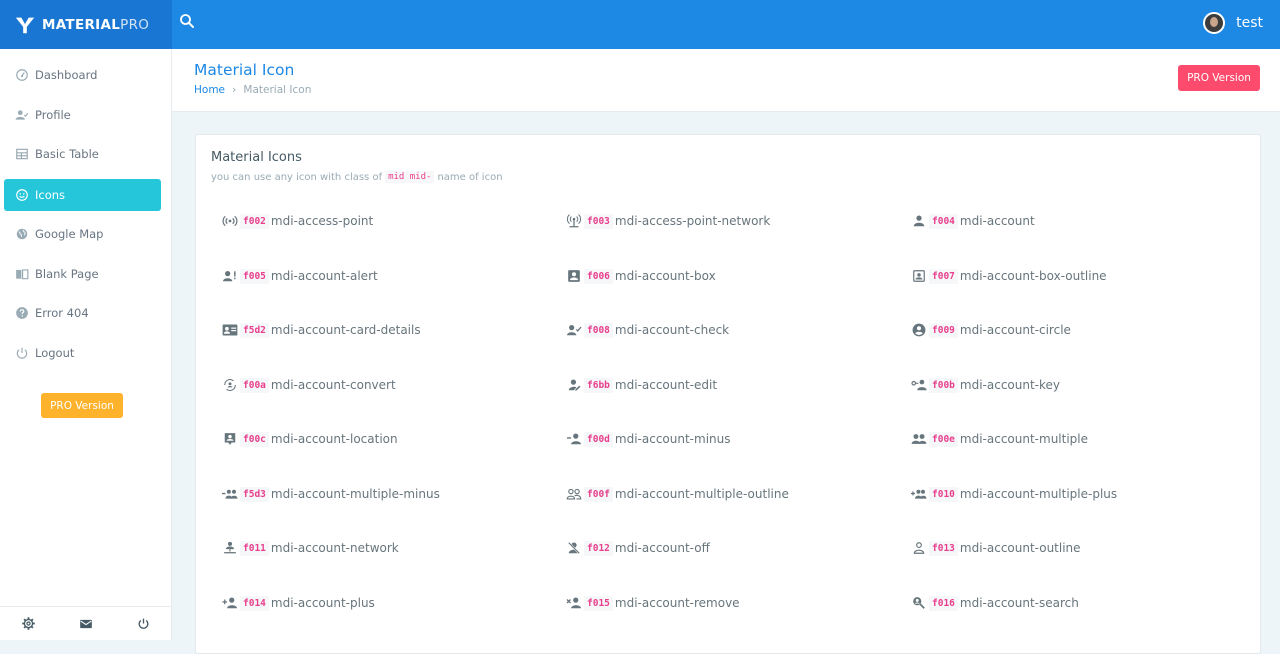  I want to click on sidebar-item-icons: Icons, so click(82, 195).